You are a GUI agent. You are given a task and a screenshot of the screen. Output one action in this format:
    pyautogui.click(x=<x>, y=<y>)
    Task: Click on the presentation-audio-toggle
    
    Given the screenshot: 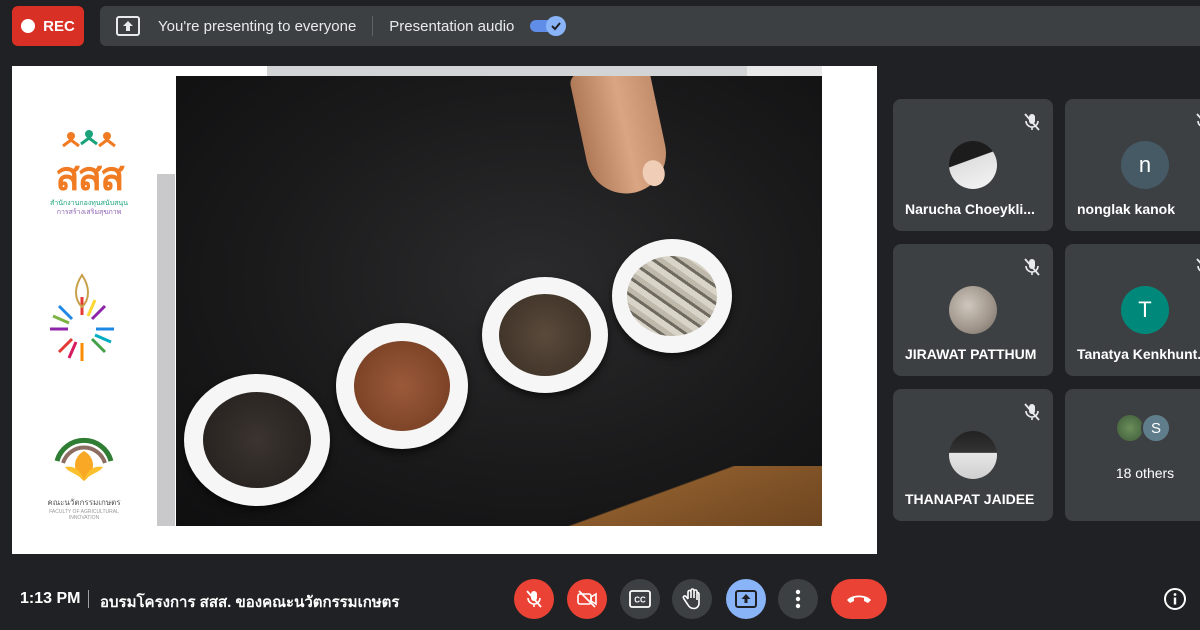 What is the action you would take?
    pyautogui.click(x=548, y=26)
    